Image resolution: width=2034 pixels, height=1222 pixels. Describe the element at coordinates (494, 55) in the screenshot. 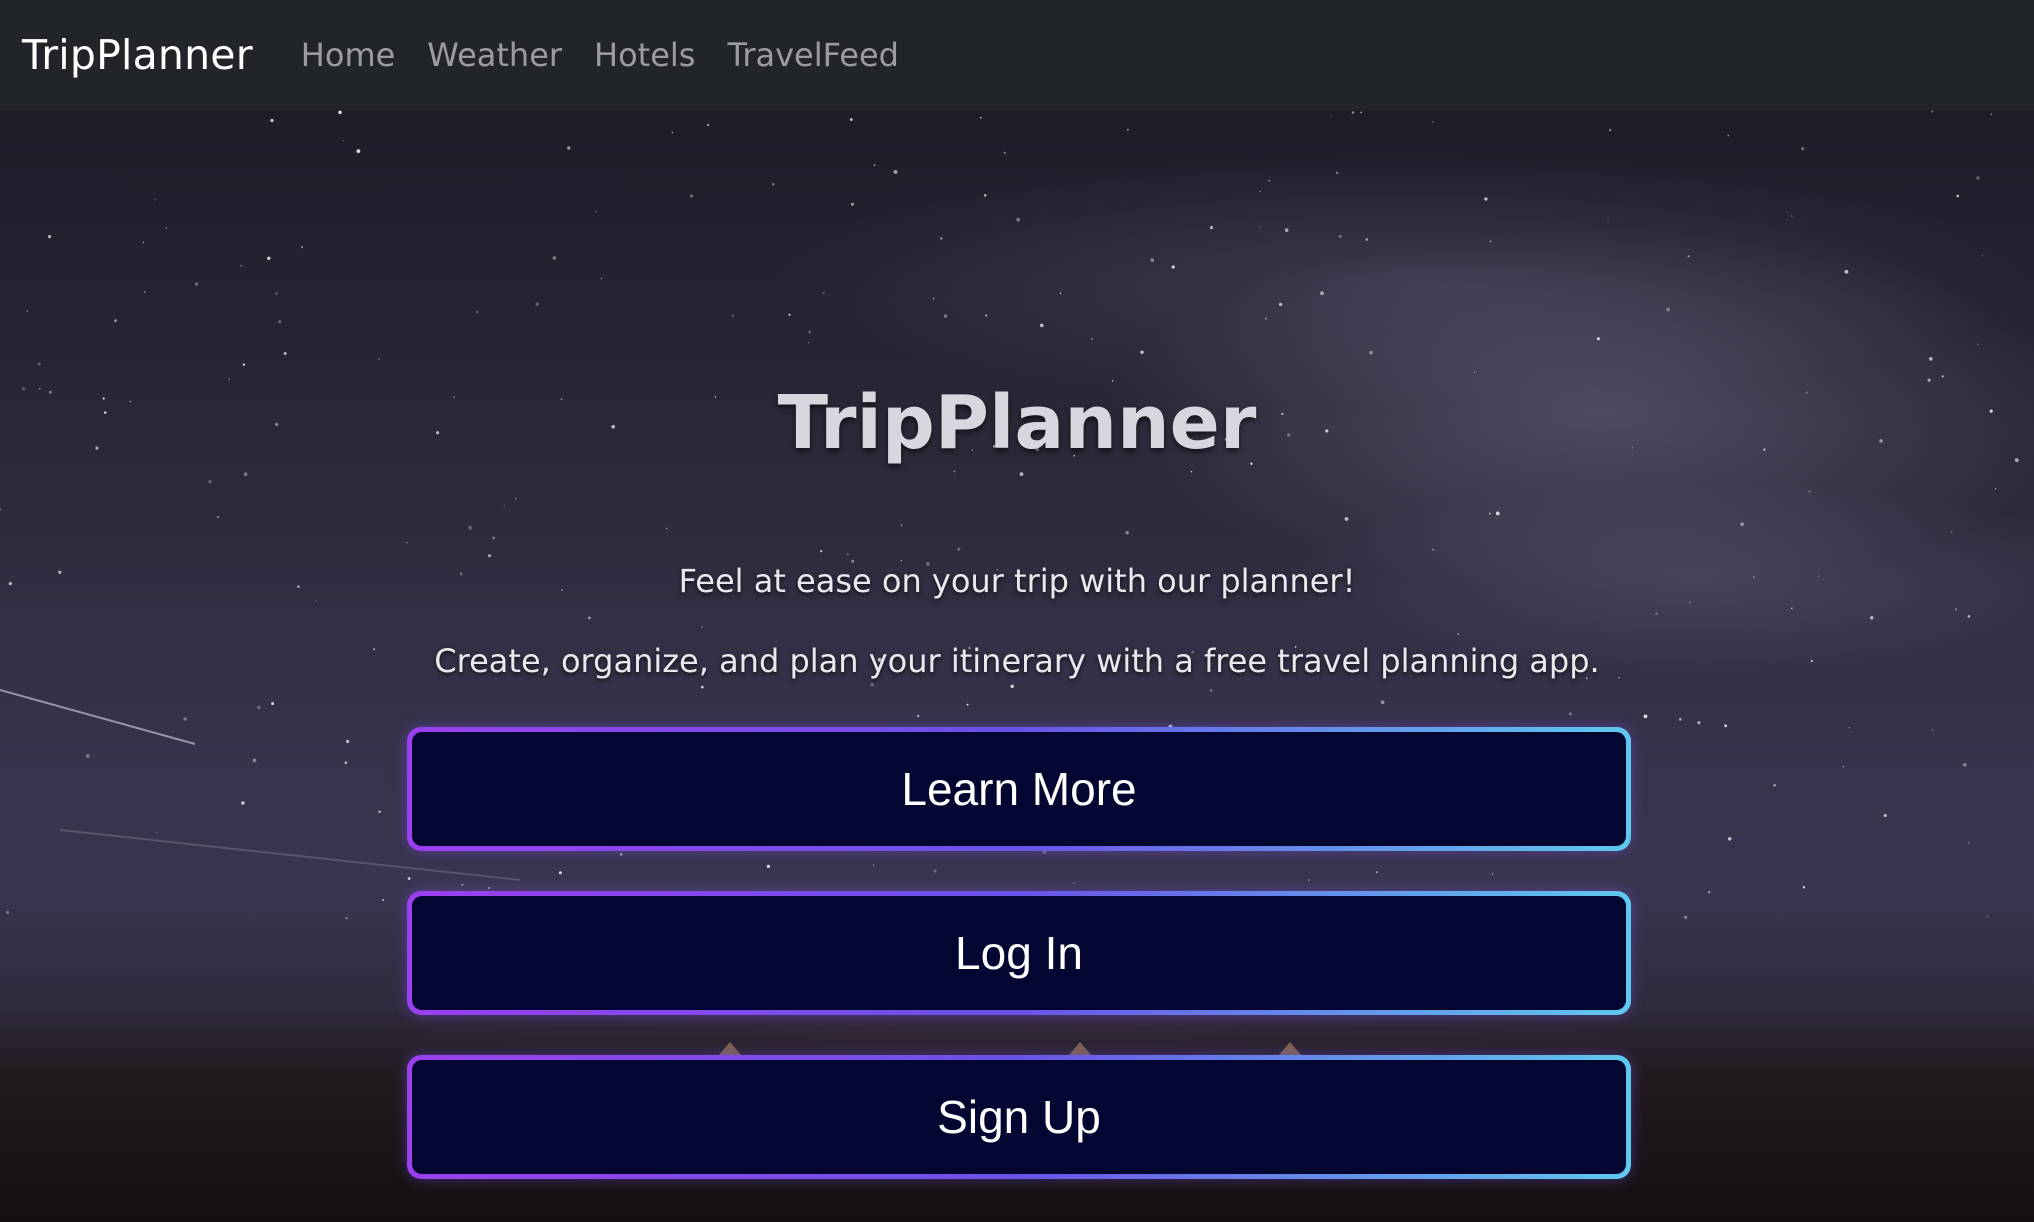

I see `nav-link-weather: Weather` at that location.